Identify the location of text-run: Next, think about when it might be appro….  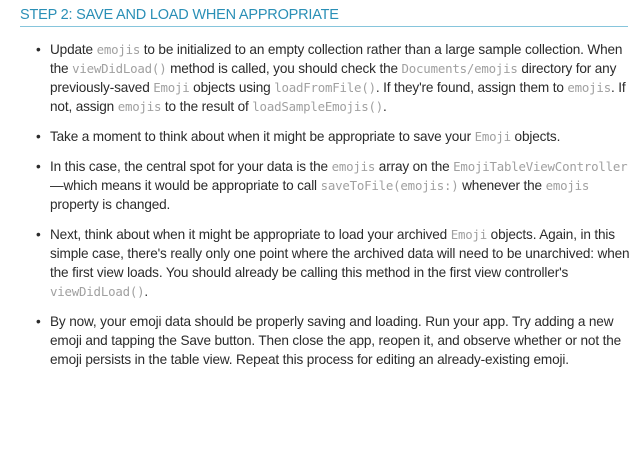
(250, 234).